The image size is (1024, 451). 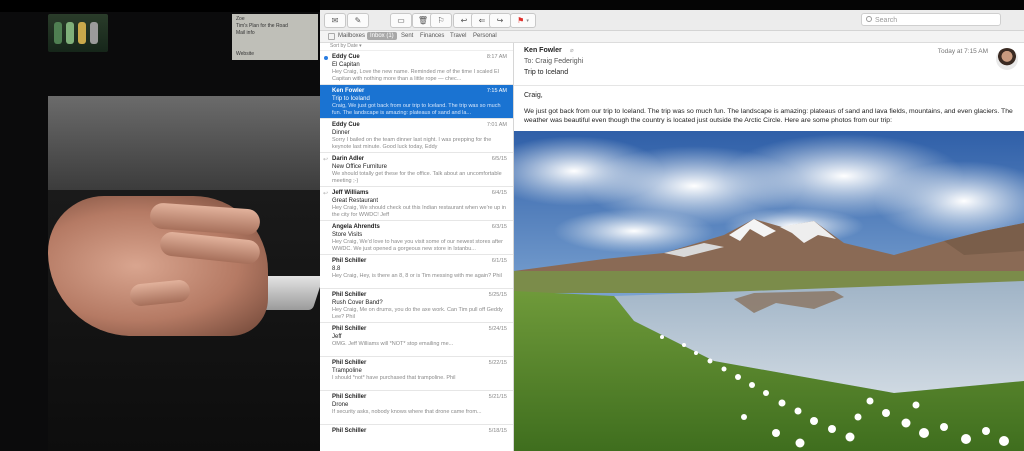 I want to click on message-date: 5/18/15, so click(x=497, y=431).